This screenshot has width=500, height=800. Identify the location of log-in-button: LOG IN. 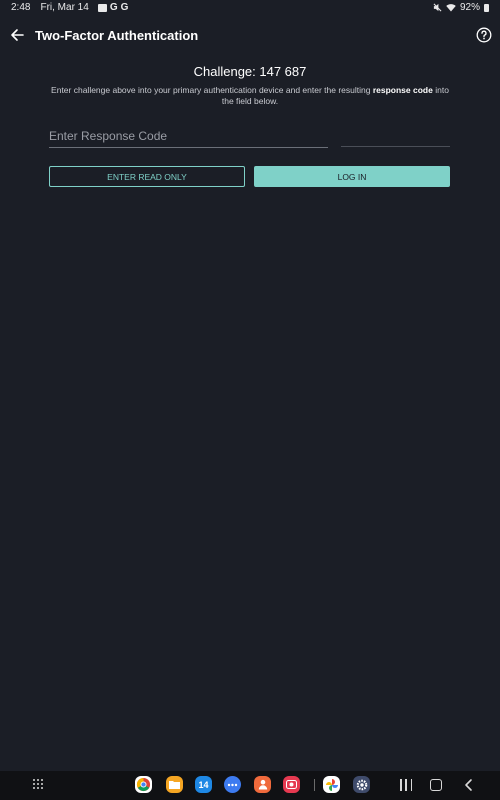
(352, 176).